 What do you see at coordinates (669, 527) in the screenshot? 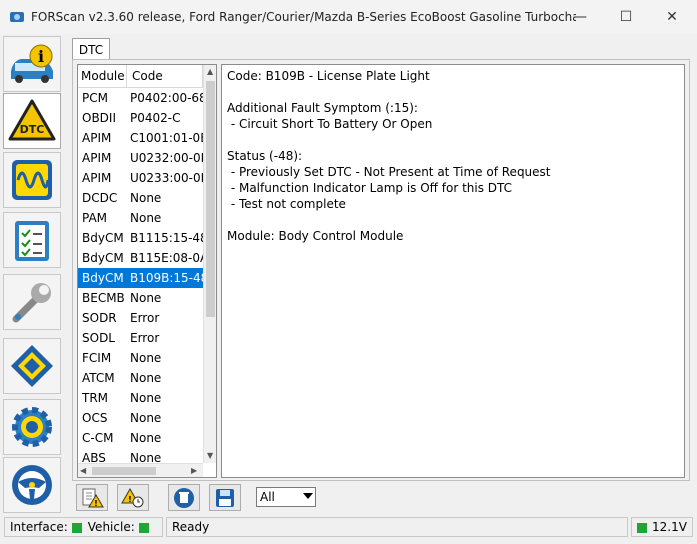
I see `voltage-value: 12.1V` at bounding box center [669, 527].